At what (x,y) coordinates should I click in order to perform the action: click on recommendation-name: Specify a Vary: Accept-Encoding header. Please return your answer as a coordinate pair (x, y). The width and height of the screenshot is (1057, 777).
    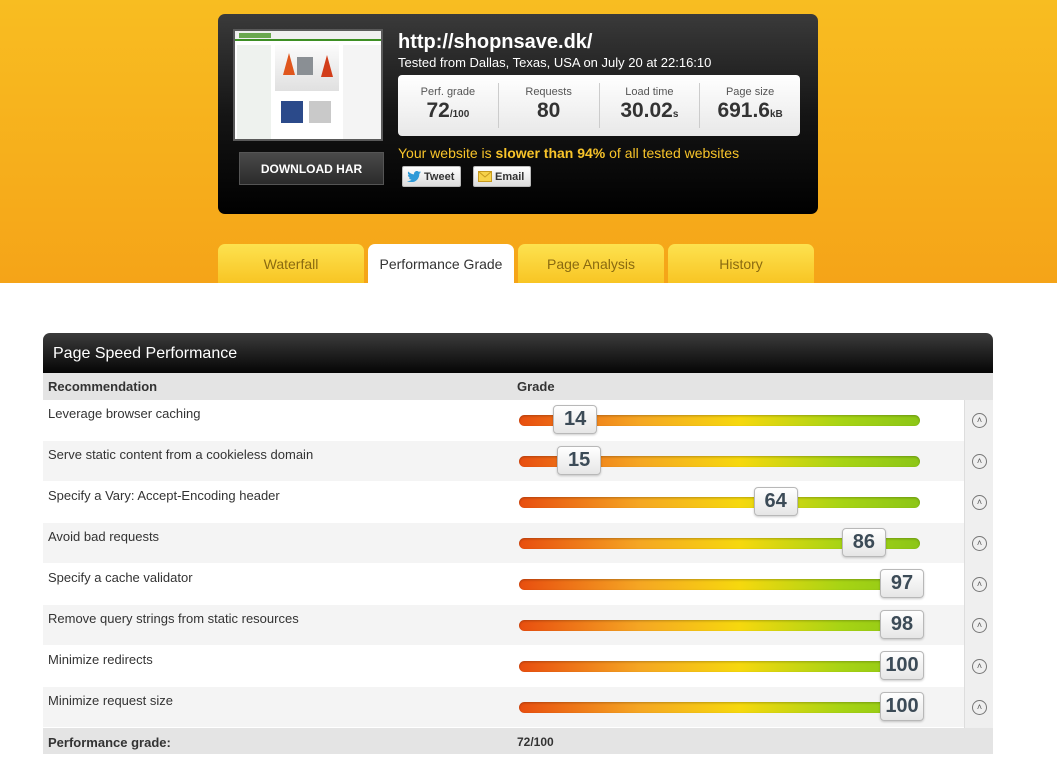
    Looking at the image, I should click on (164, 495).